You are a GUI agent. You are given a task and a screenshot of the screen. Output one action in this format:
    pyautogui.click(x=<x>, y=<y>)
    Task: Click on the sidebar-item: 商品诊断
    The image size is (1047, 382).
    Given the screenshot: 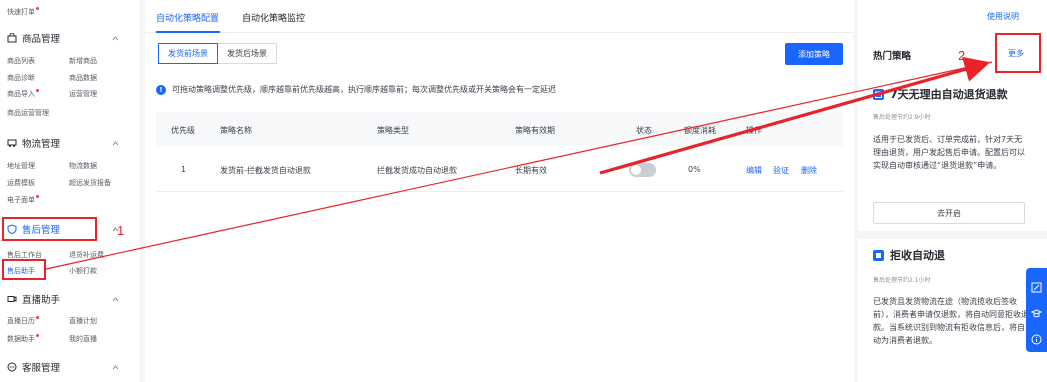 What is the action you would take?
    pyautogui.click(x=21, y=78)
    